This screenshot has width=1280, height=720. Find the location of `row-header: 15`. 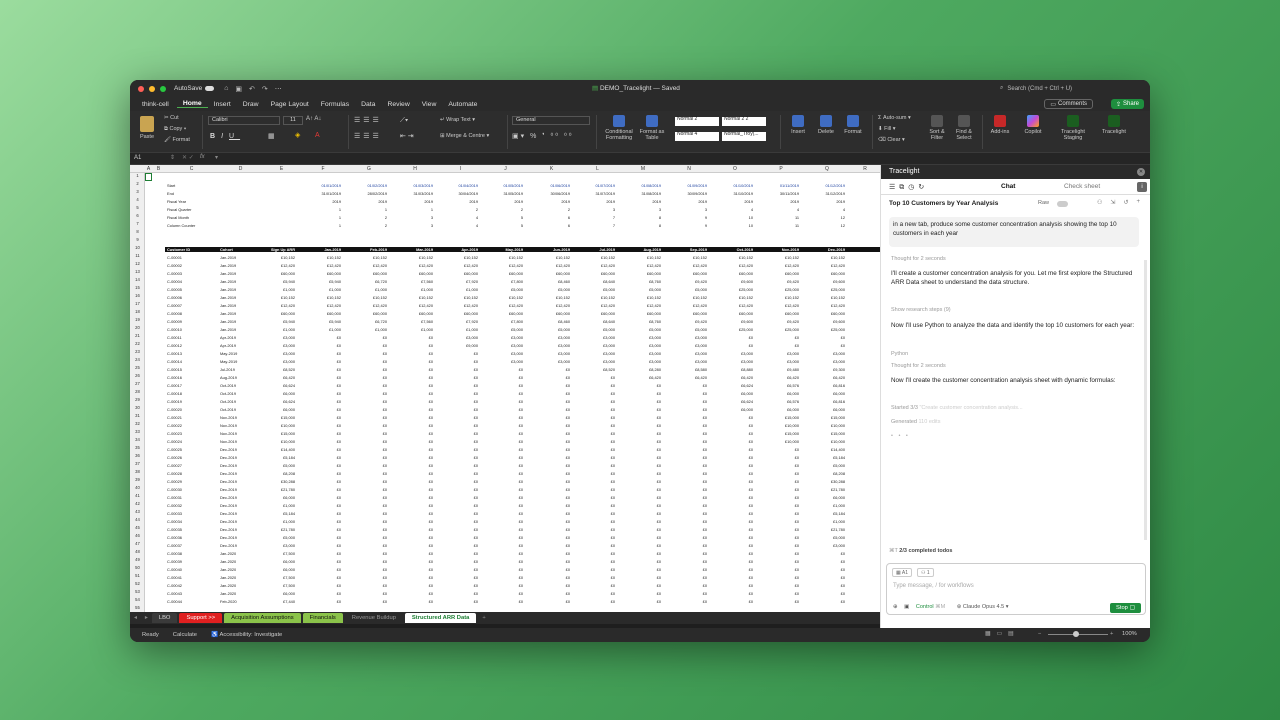

row-header: 15 is located at coordinates (137, 287).